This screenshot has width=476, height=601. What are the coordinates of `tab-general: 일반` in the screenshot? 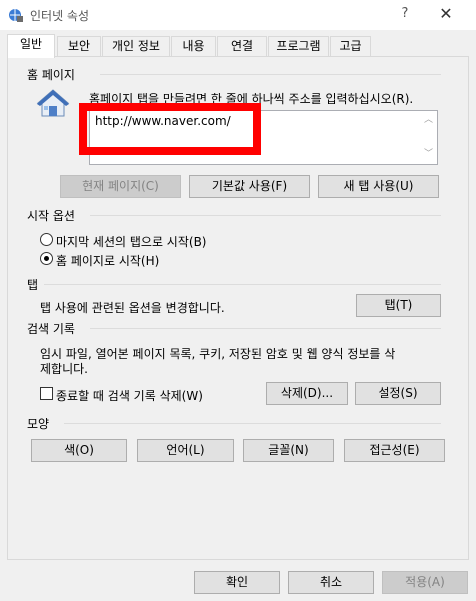 It's located at (31, 46).